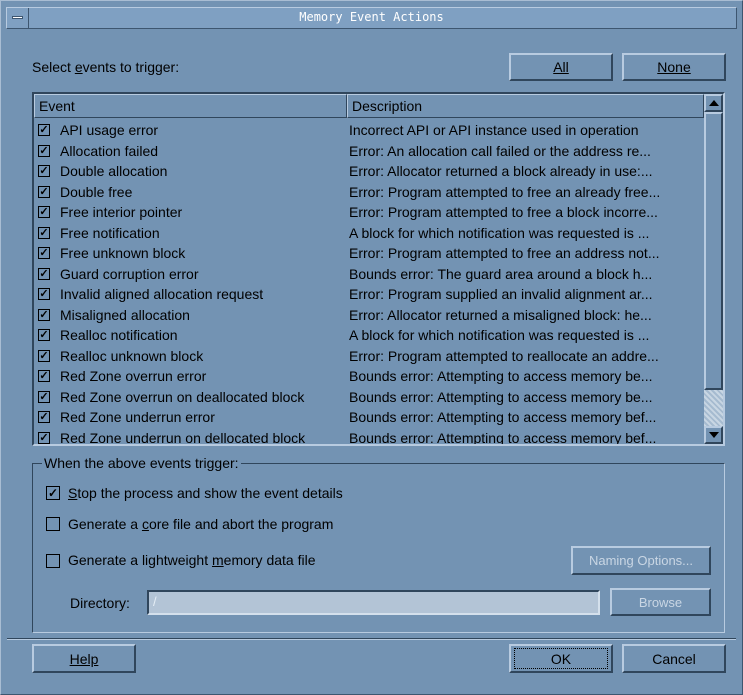 This screenshot has width=743, height=695. What do you see at coordinates (123, 253) in the screenshot?
I see `event-name-cell: Free unknown block` at bounding box center [123, 253].